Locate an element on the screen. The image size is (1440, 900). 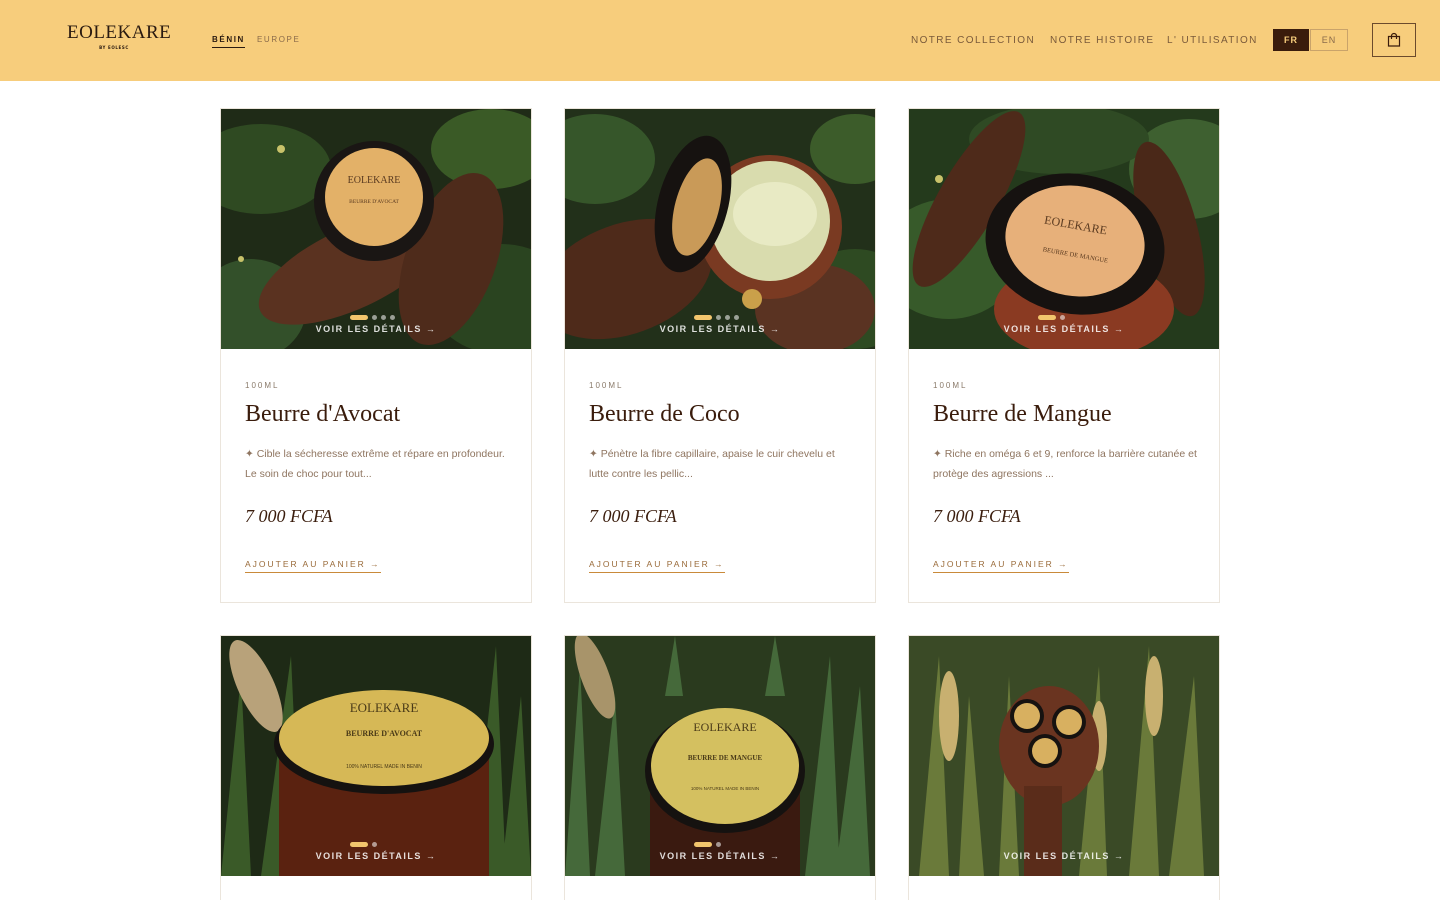
brand-logo: EOLEKARE BY EOLESC is located at coordinates (119, 36).